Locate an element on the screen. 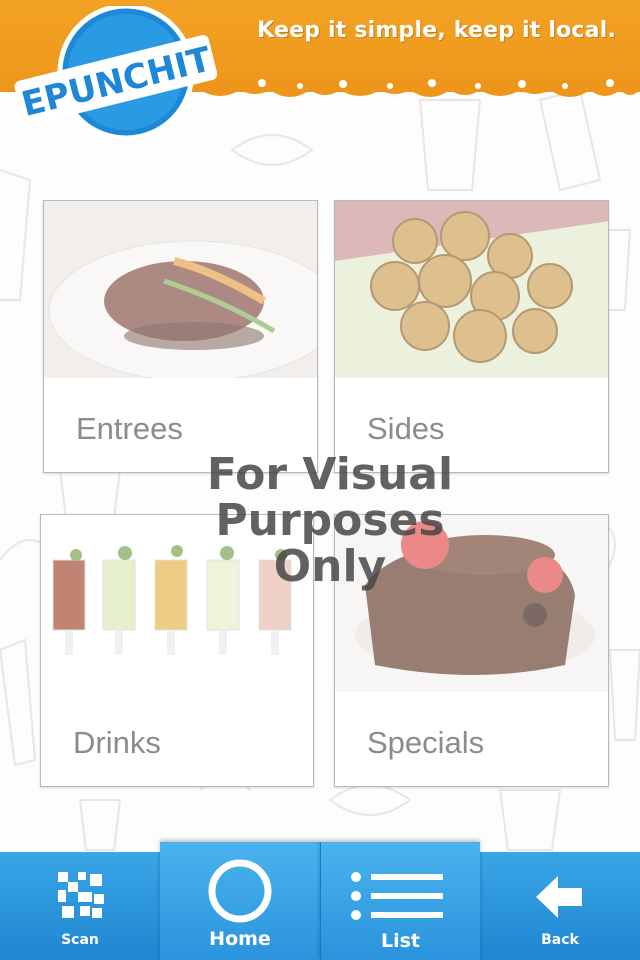 The width and height of the screenshot is (640, 960). arrow-left-icon is located at coordinates (559, 897).